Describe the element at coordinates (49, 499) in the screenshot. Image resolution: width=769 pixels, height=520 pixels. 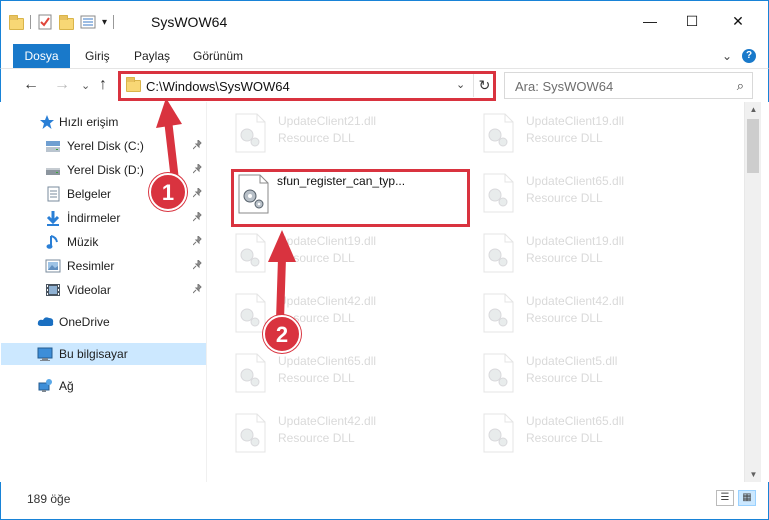
I see `item-count: 189 öğe` at that location.